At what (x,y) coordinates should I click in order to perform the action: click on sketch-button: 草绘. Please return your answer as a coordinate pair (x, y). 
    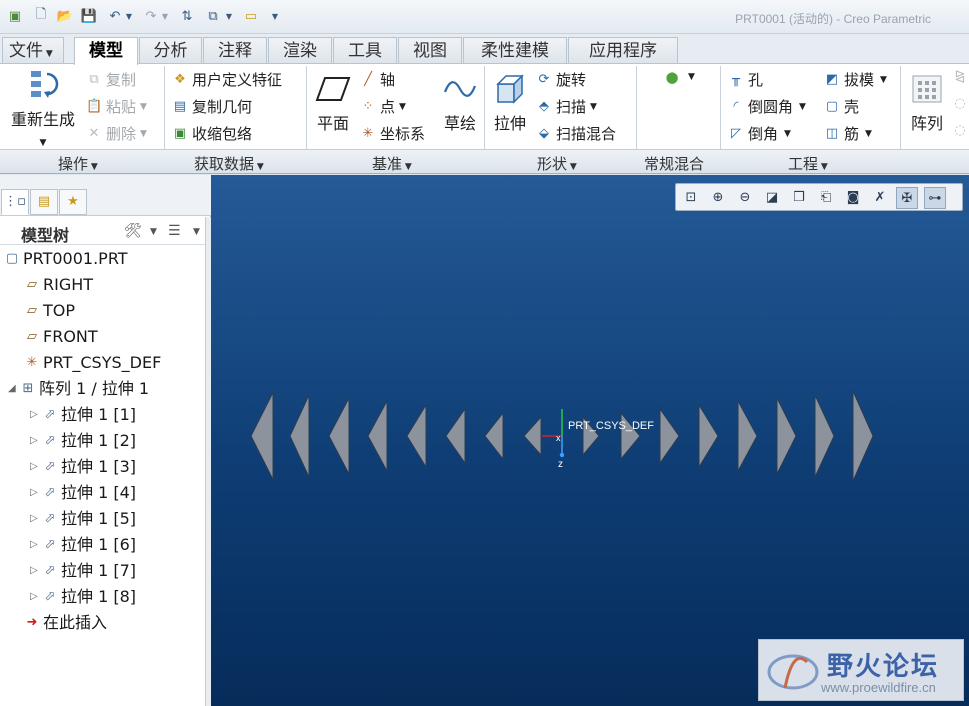
    Looking at the image, I should click on (460, 103).